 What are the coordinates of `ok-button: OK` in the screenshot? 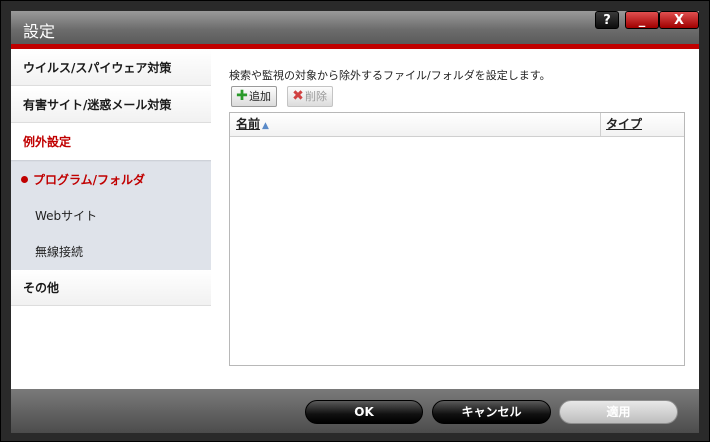 It's located at (364, 412).